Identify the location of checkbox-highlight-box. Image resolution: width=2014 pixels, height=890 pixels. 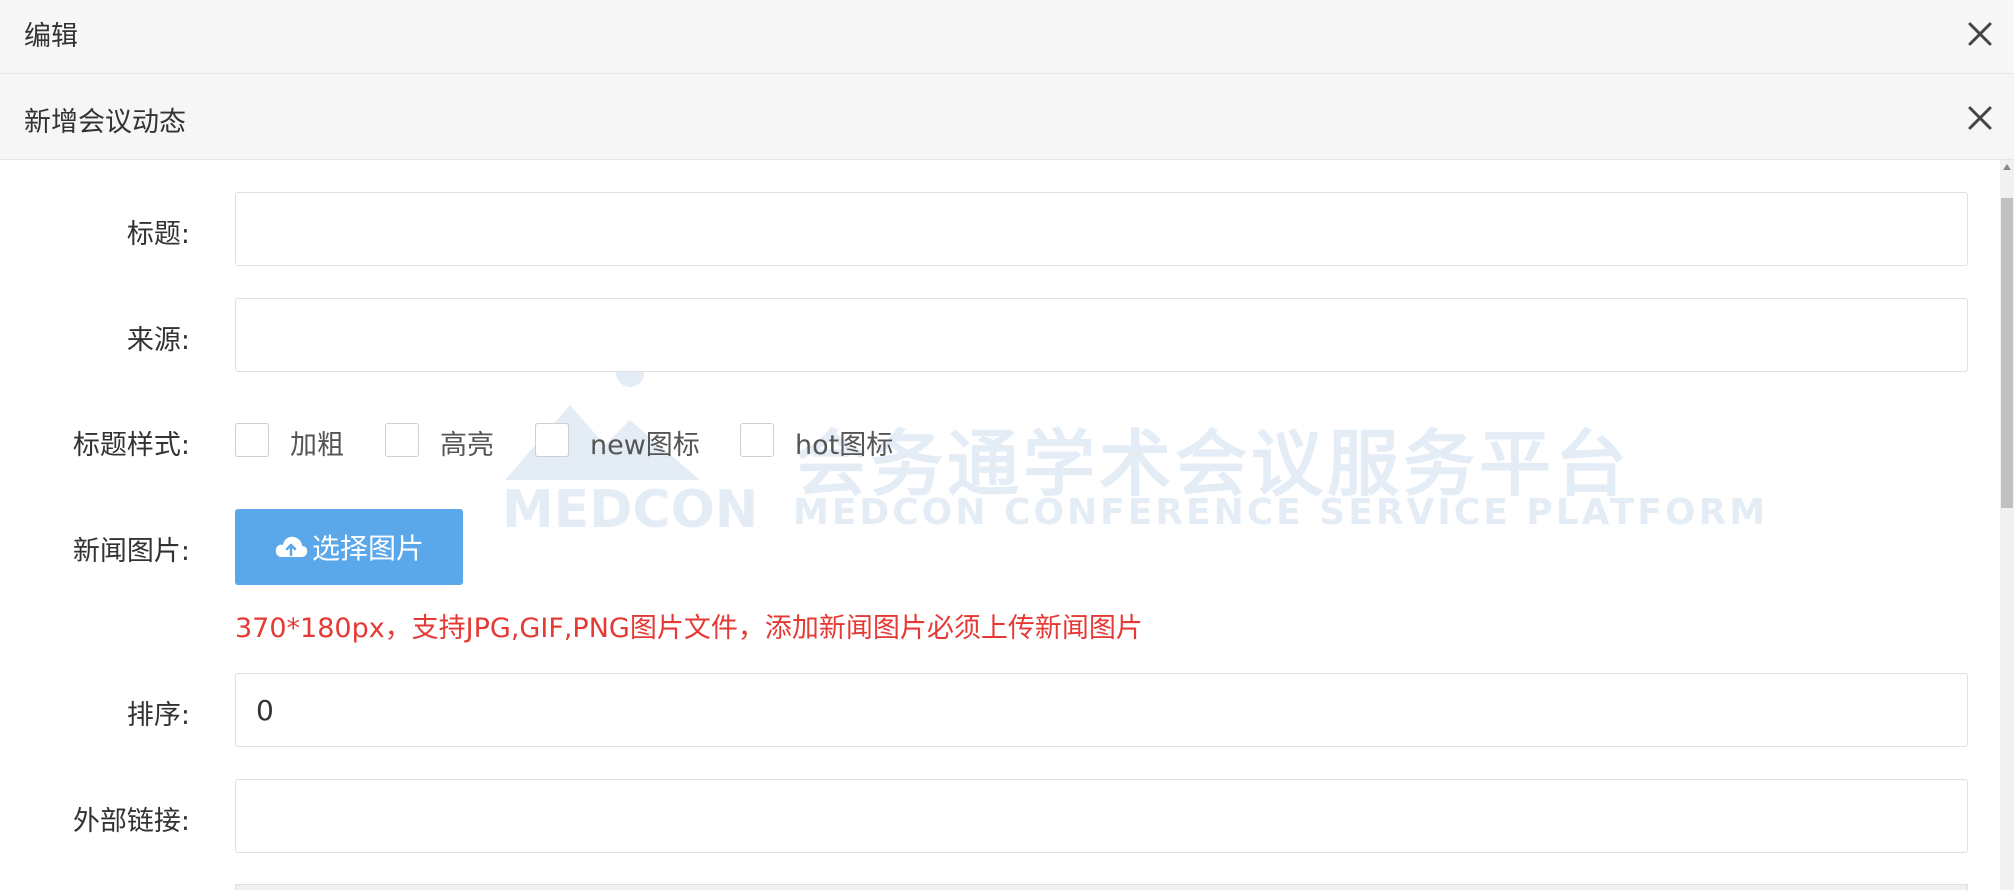
(402, 440).